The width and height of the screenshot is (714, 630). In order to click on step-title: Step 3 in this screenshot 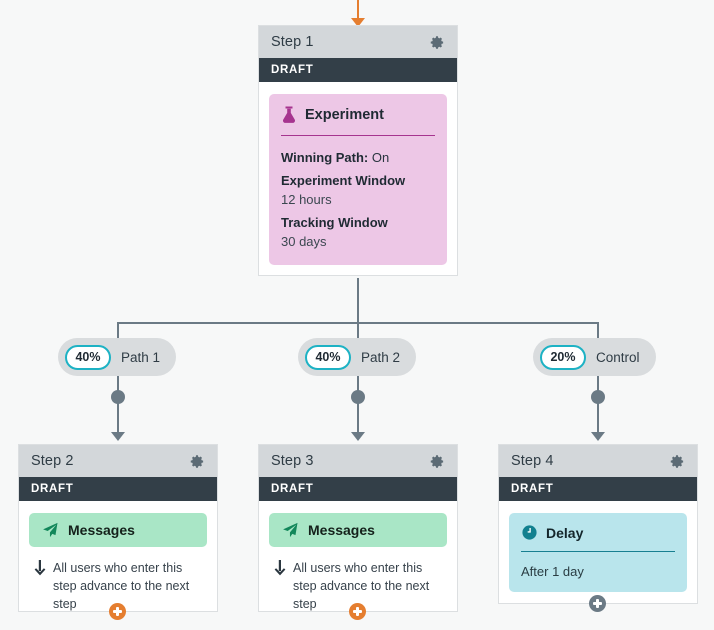, I will do `click(292, 461)`.